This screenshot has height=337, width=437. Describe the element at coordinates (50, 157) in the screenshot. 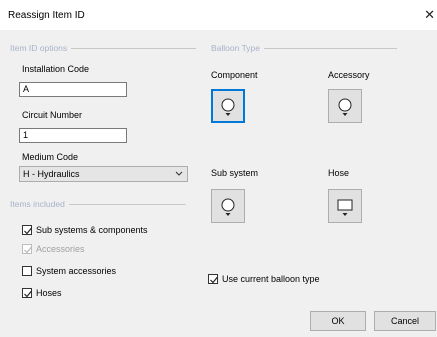

I see `medium-code-label: Medium Code` at that location.